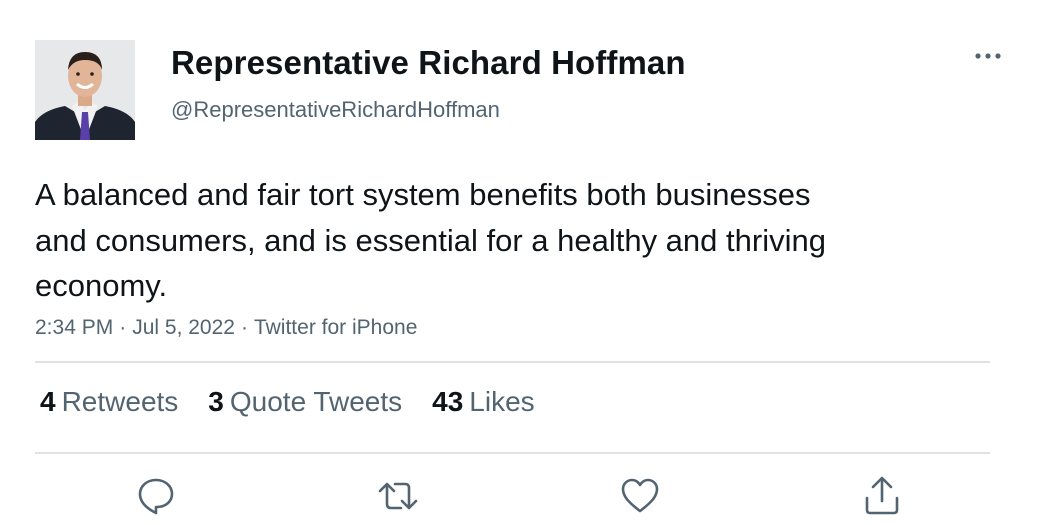  I want to click on share-icon, so click(882, 495).